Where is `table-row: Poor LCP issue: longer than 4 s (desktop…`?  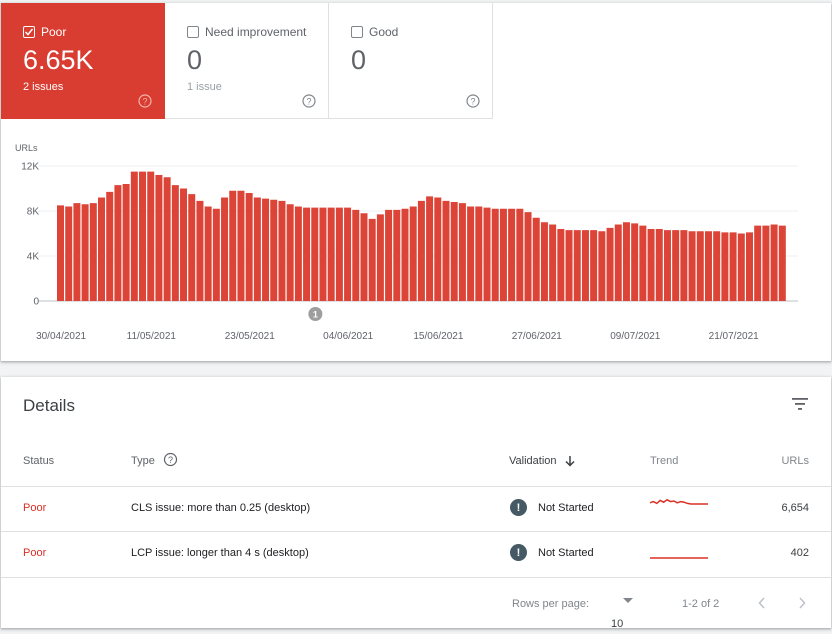
table-row: Poor LCP issue: longer than 4 s (desktop… is located at coordinates (416, 553).